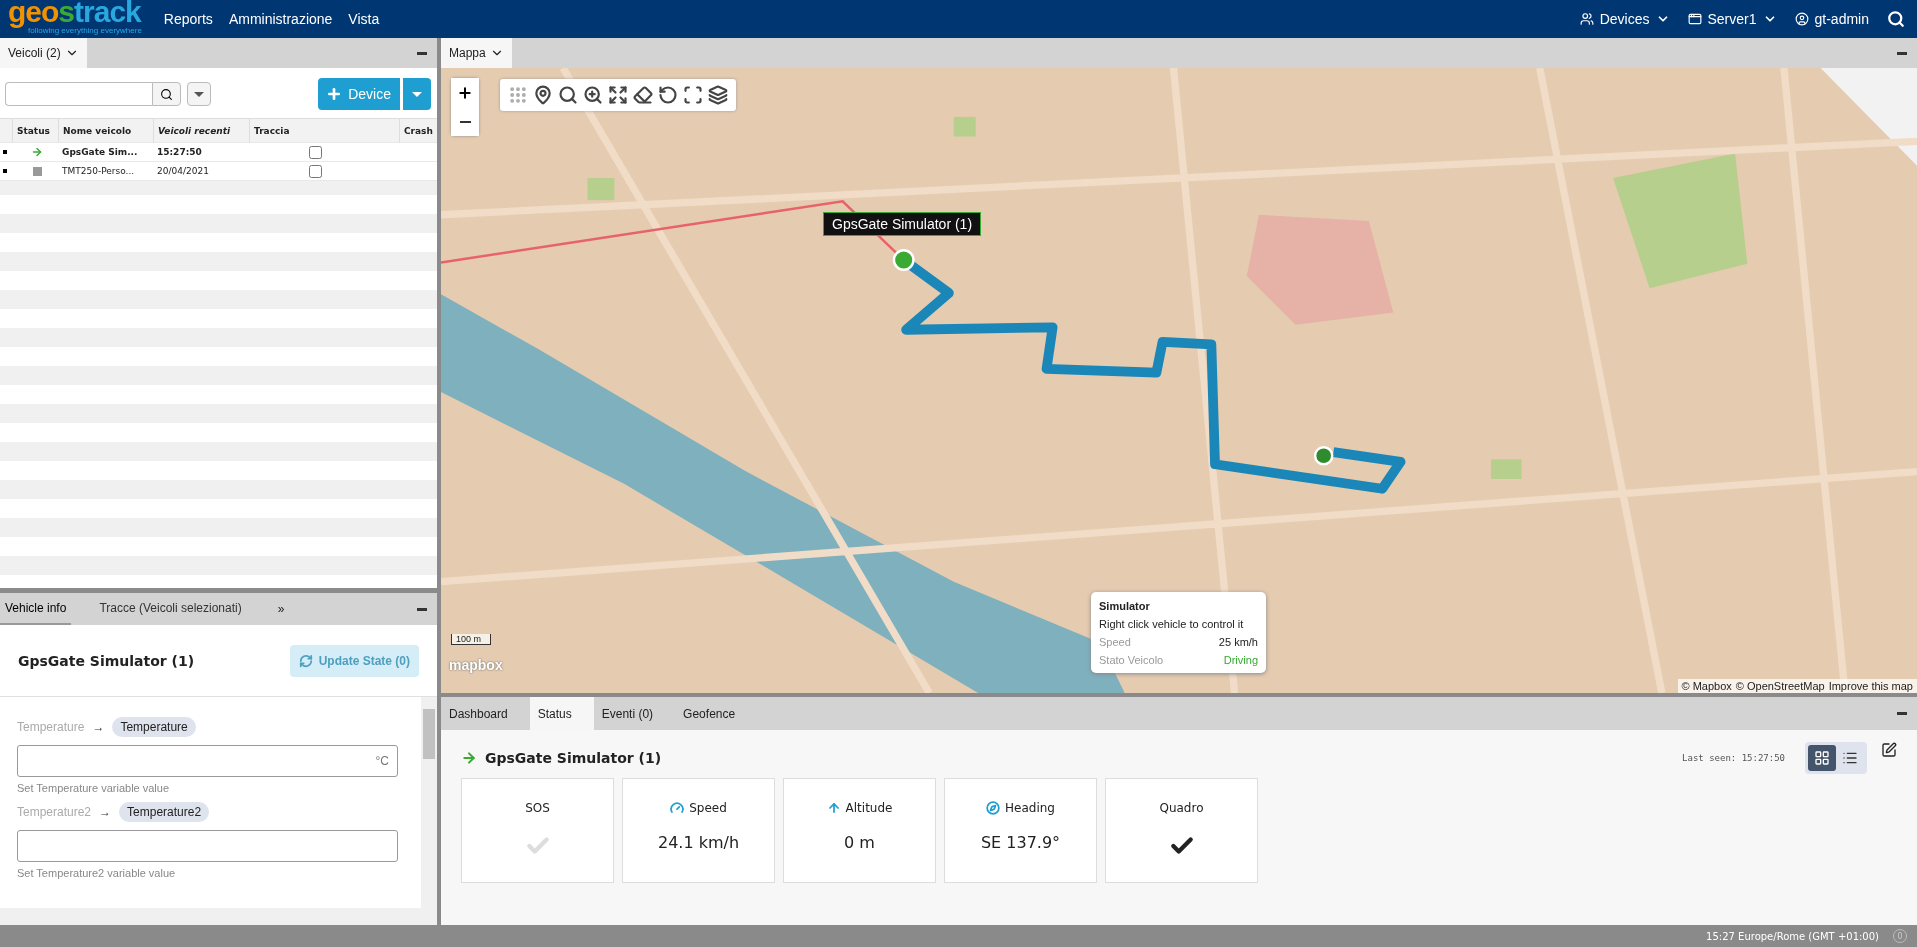  I want to click on panel-tab: Vehicle info, so click(36, 609).